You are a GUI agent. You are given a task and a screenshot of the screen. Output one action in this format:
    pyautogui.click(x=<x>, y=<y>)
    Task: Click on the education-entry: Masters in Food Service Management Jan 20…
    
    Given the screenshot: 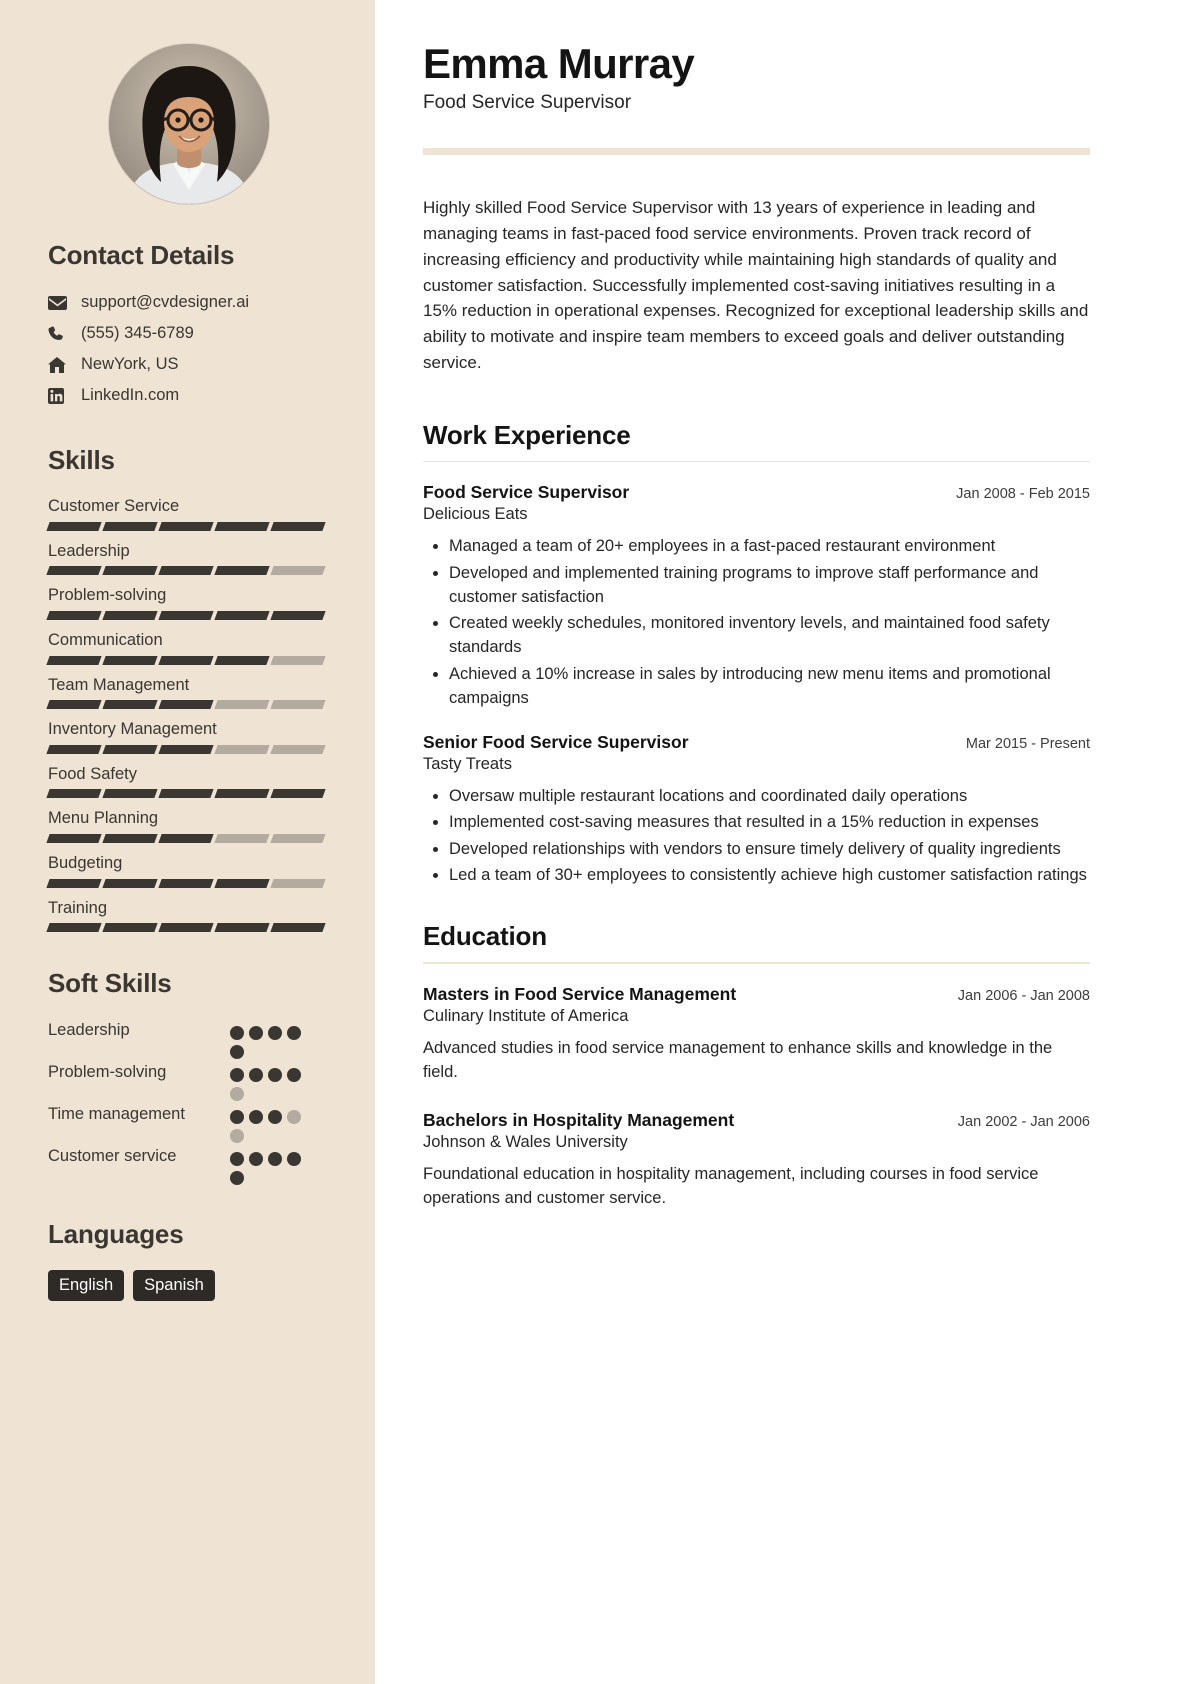 What is the action you would take?
    pyautogui.click(x=756, y=1034)
    